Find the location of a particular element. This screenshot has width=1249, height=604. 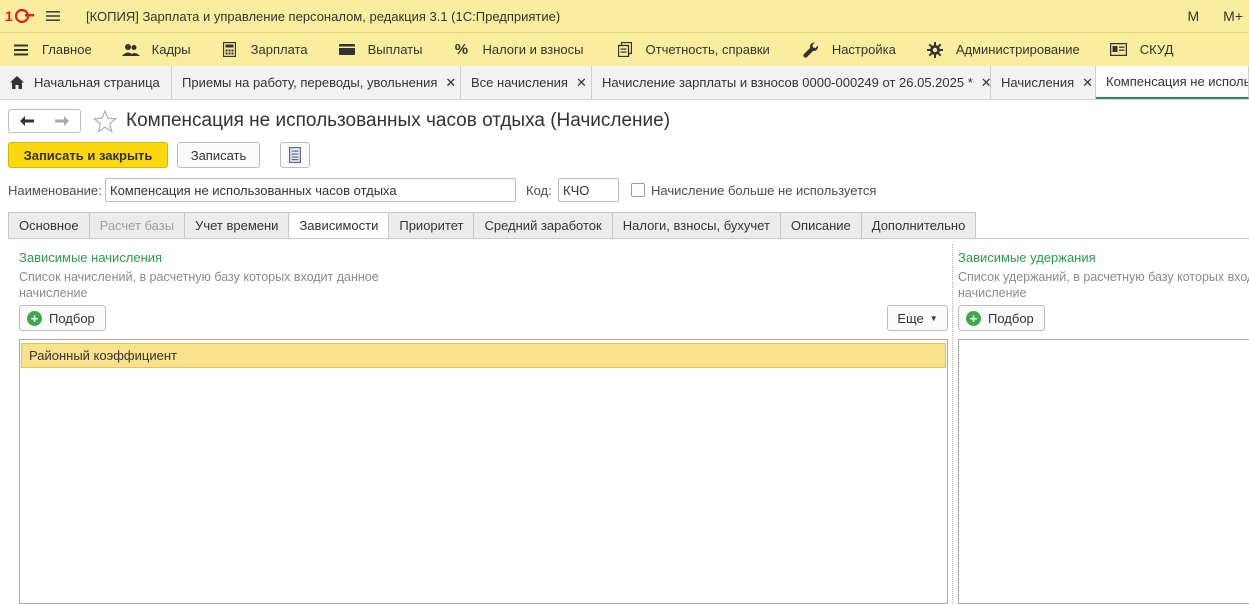

tab-hiring: Приемы на работу, переводы, увольнения ✕ is located at coordinates (316, 82).